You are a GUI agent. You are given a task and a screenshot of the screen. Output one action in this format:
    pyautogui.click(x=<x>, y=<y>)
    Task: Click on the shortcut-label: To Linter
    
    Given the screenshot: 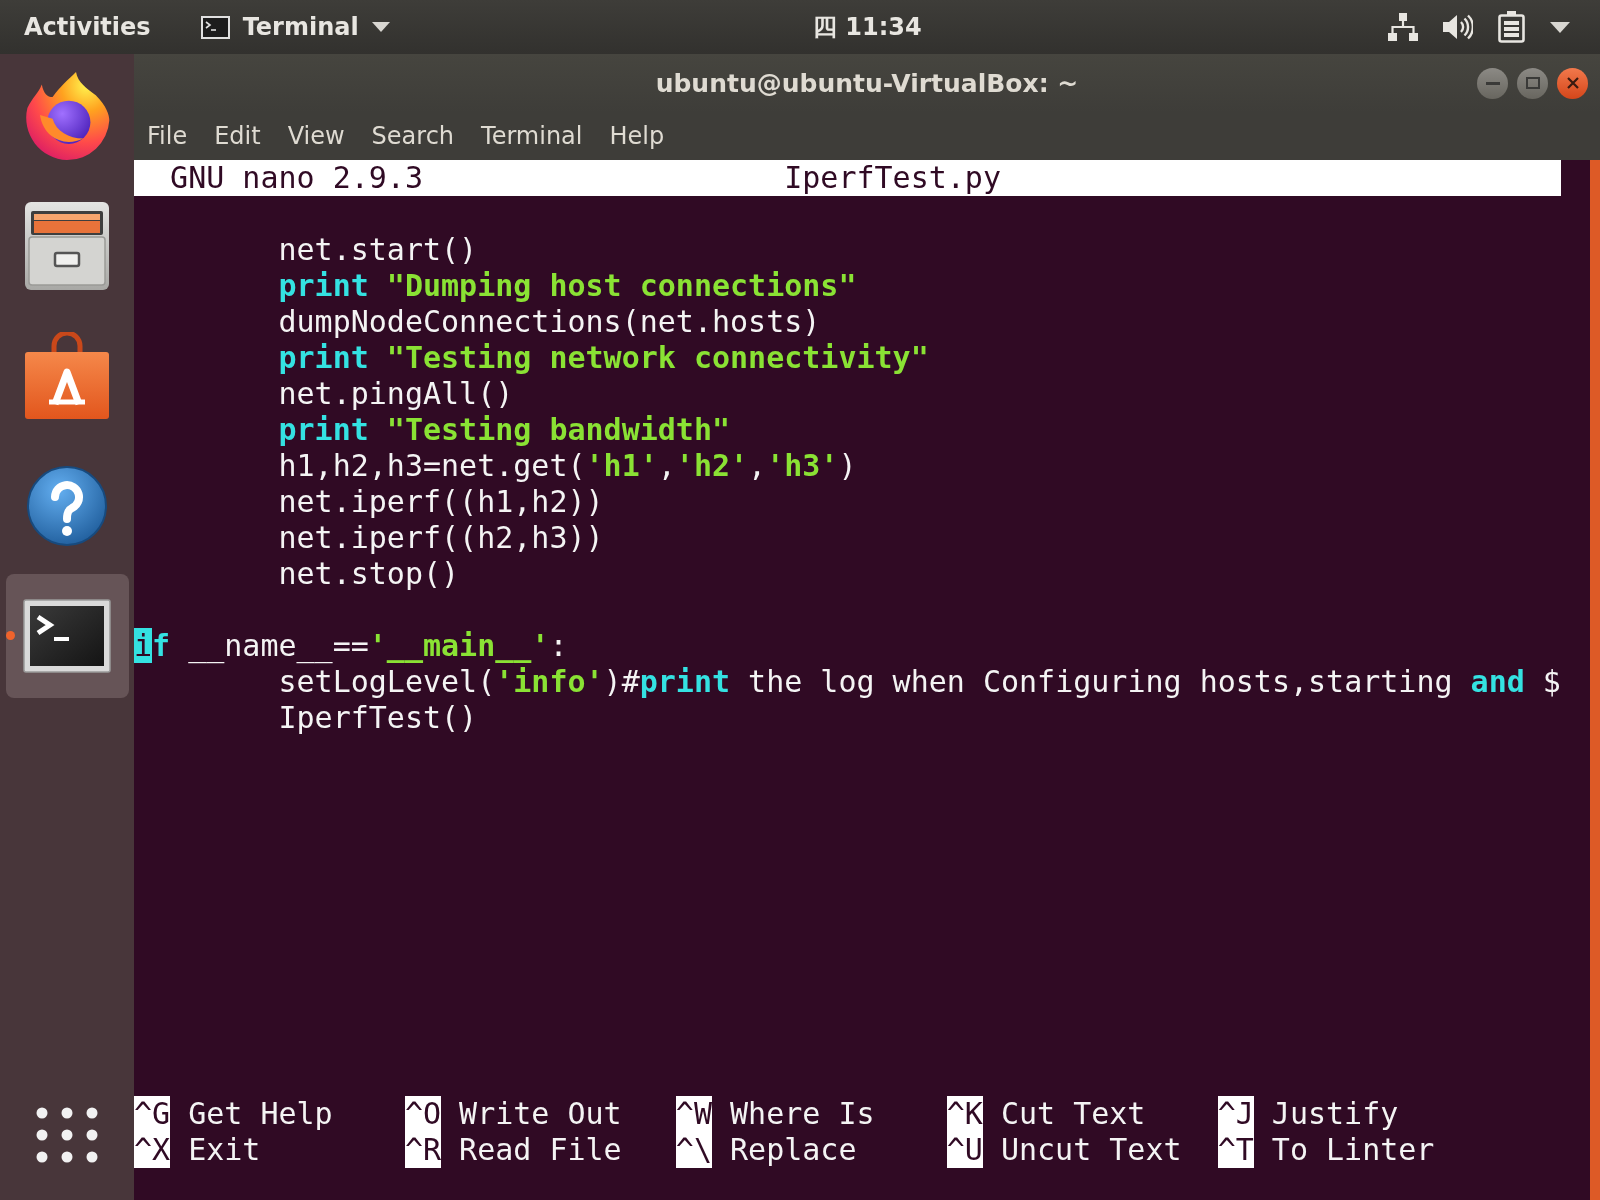 What is the action you would take?
    pyautogui.click(x=1353, y=1150)
    